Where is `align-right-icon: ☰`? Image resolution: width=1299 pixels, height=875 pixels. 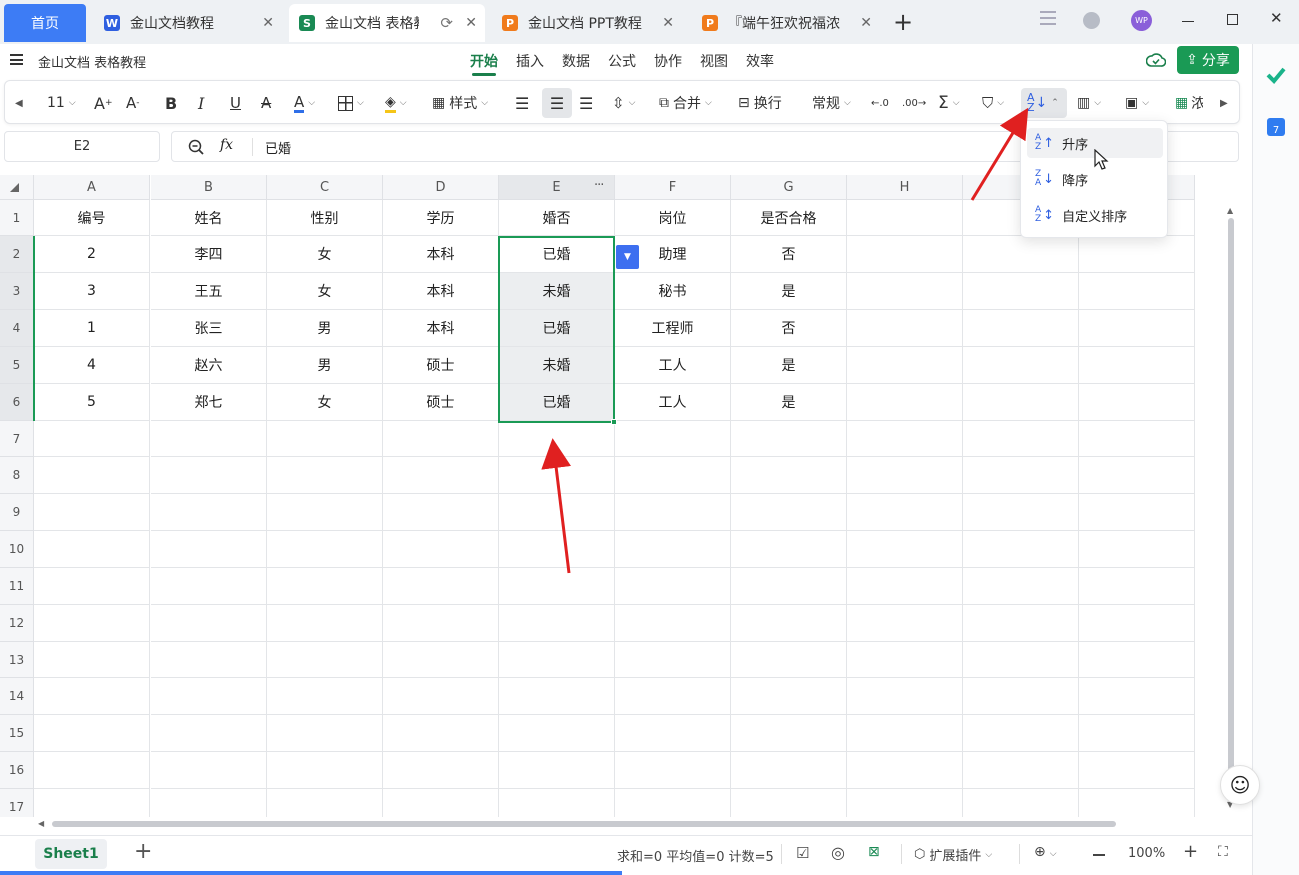 align-right-icon: ☰ is located at coordinates (586, 103).